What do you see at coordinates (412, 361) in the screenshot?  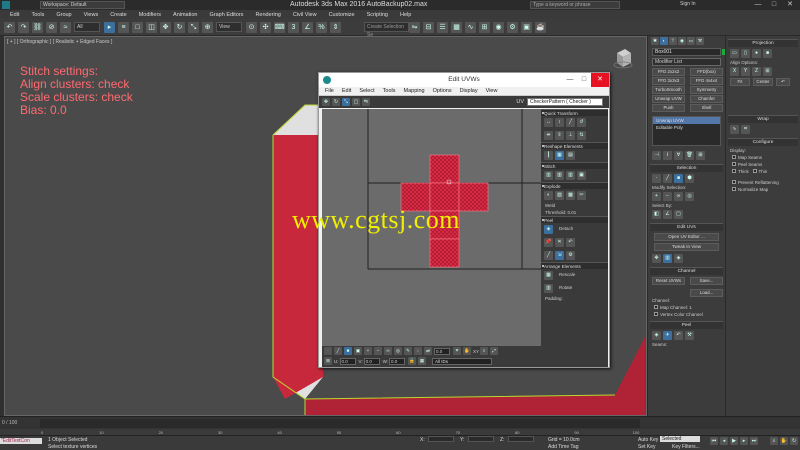 I see `lock-selection-icon: 🔒` at bounding box center [412, 361].